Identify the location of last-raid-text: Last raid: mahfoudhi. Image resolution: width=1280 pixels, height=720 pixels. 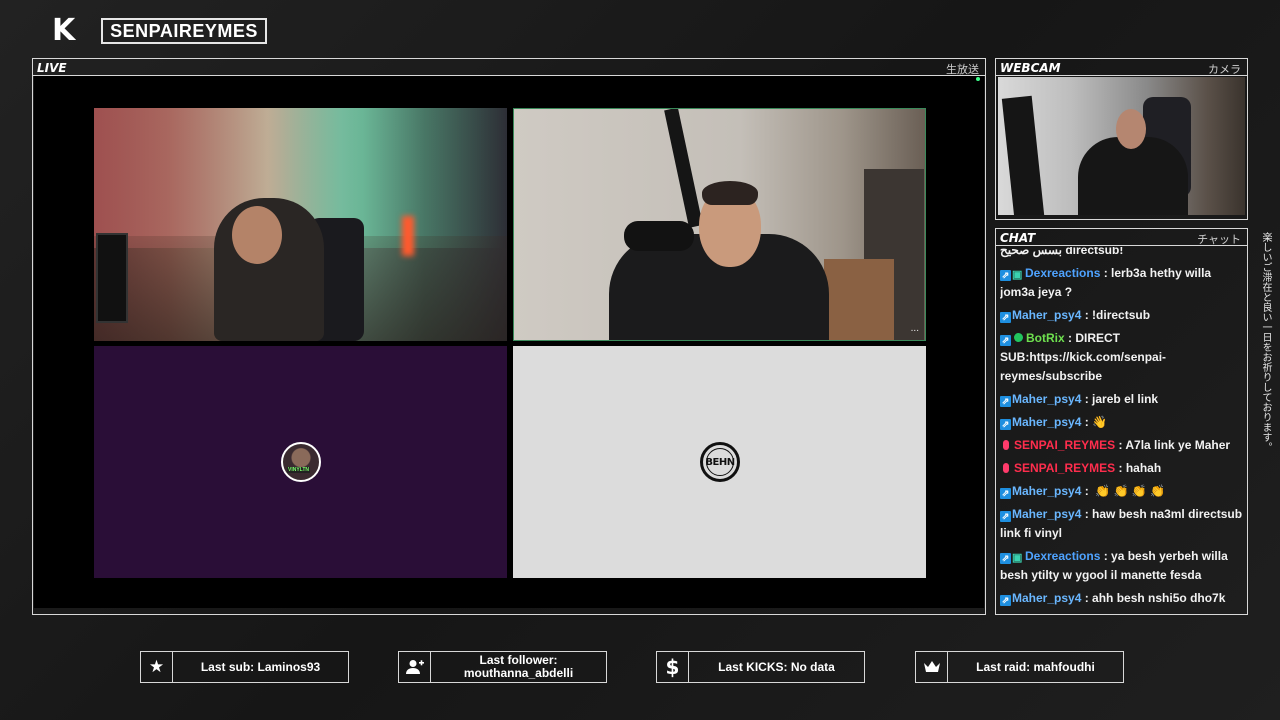
(1035, 666).